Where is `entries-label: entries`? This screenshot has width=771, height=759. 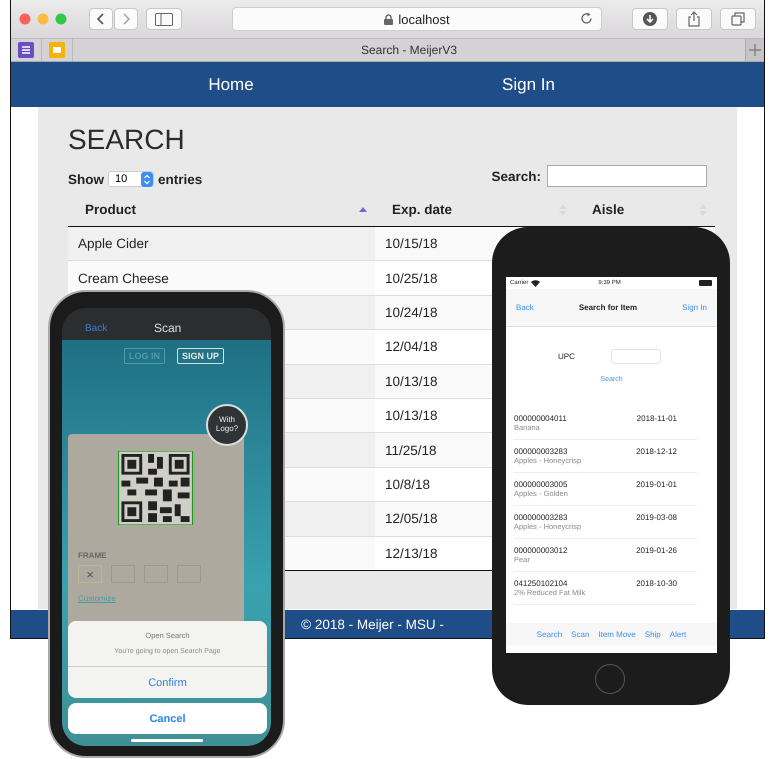
entries-label: entries is located at coordinates (180, 179).